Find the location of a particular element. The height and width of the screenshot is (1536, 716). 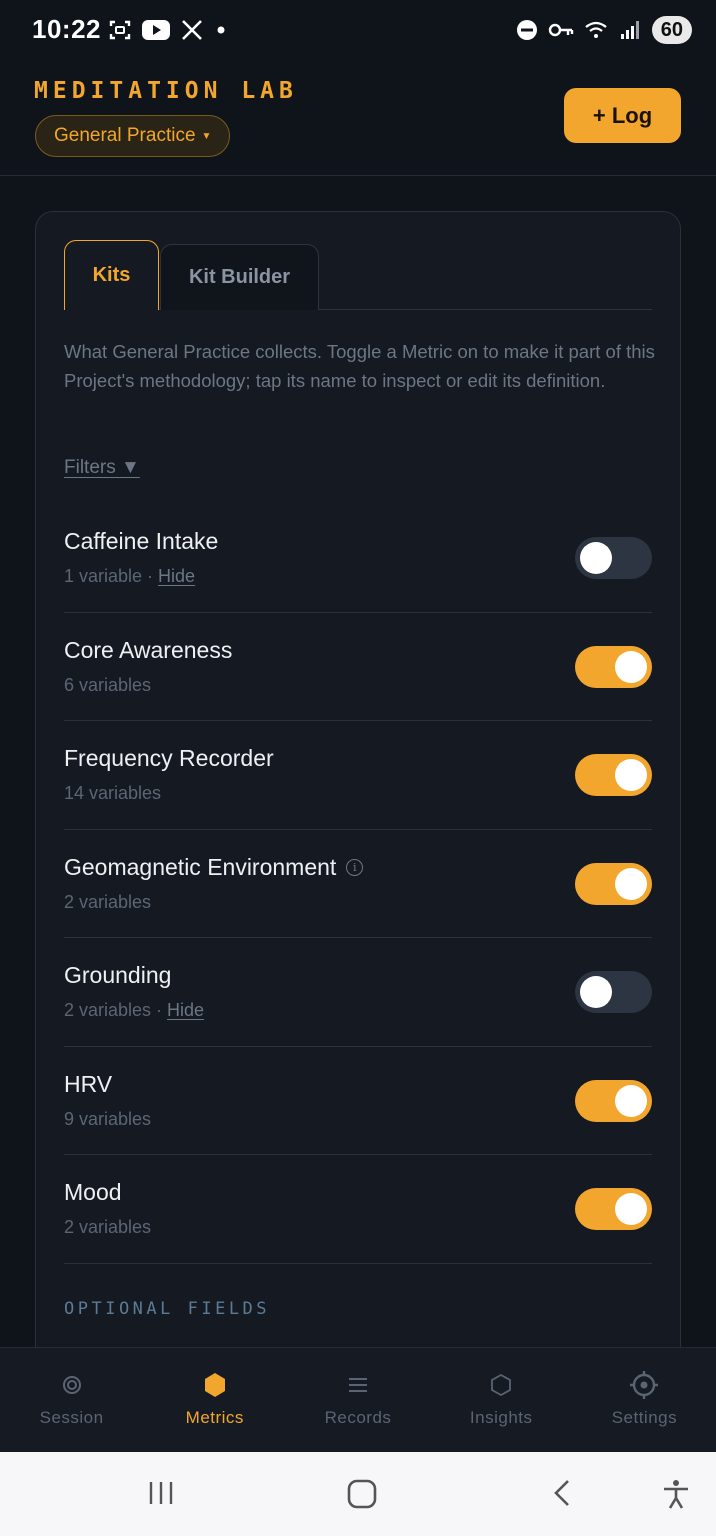

status-time: 10:22 is located at coordinates (66, 29).